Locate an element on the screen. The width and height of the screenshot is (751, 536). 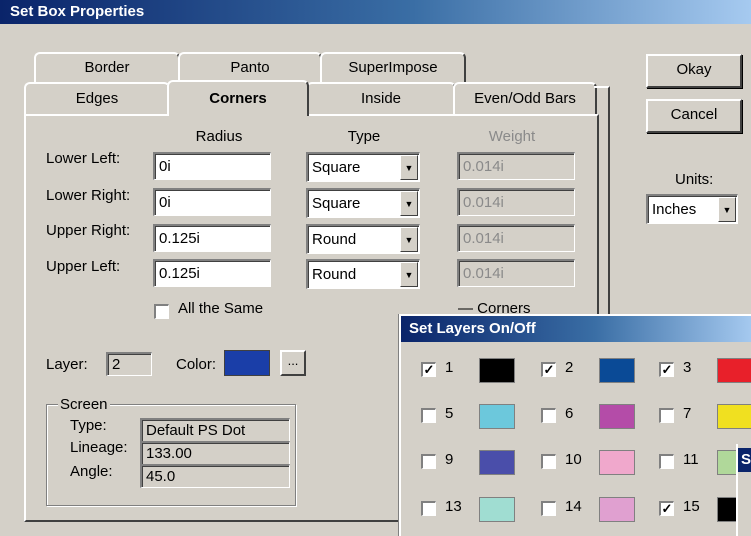
upper-right-weight-input: 0.014i is located at coordinates (516, 238).